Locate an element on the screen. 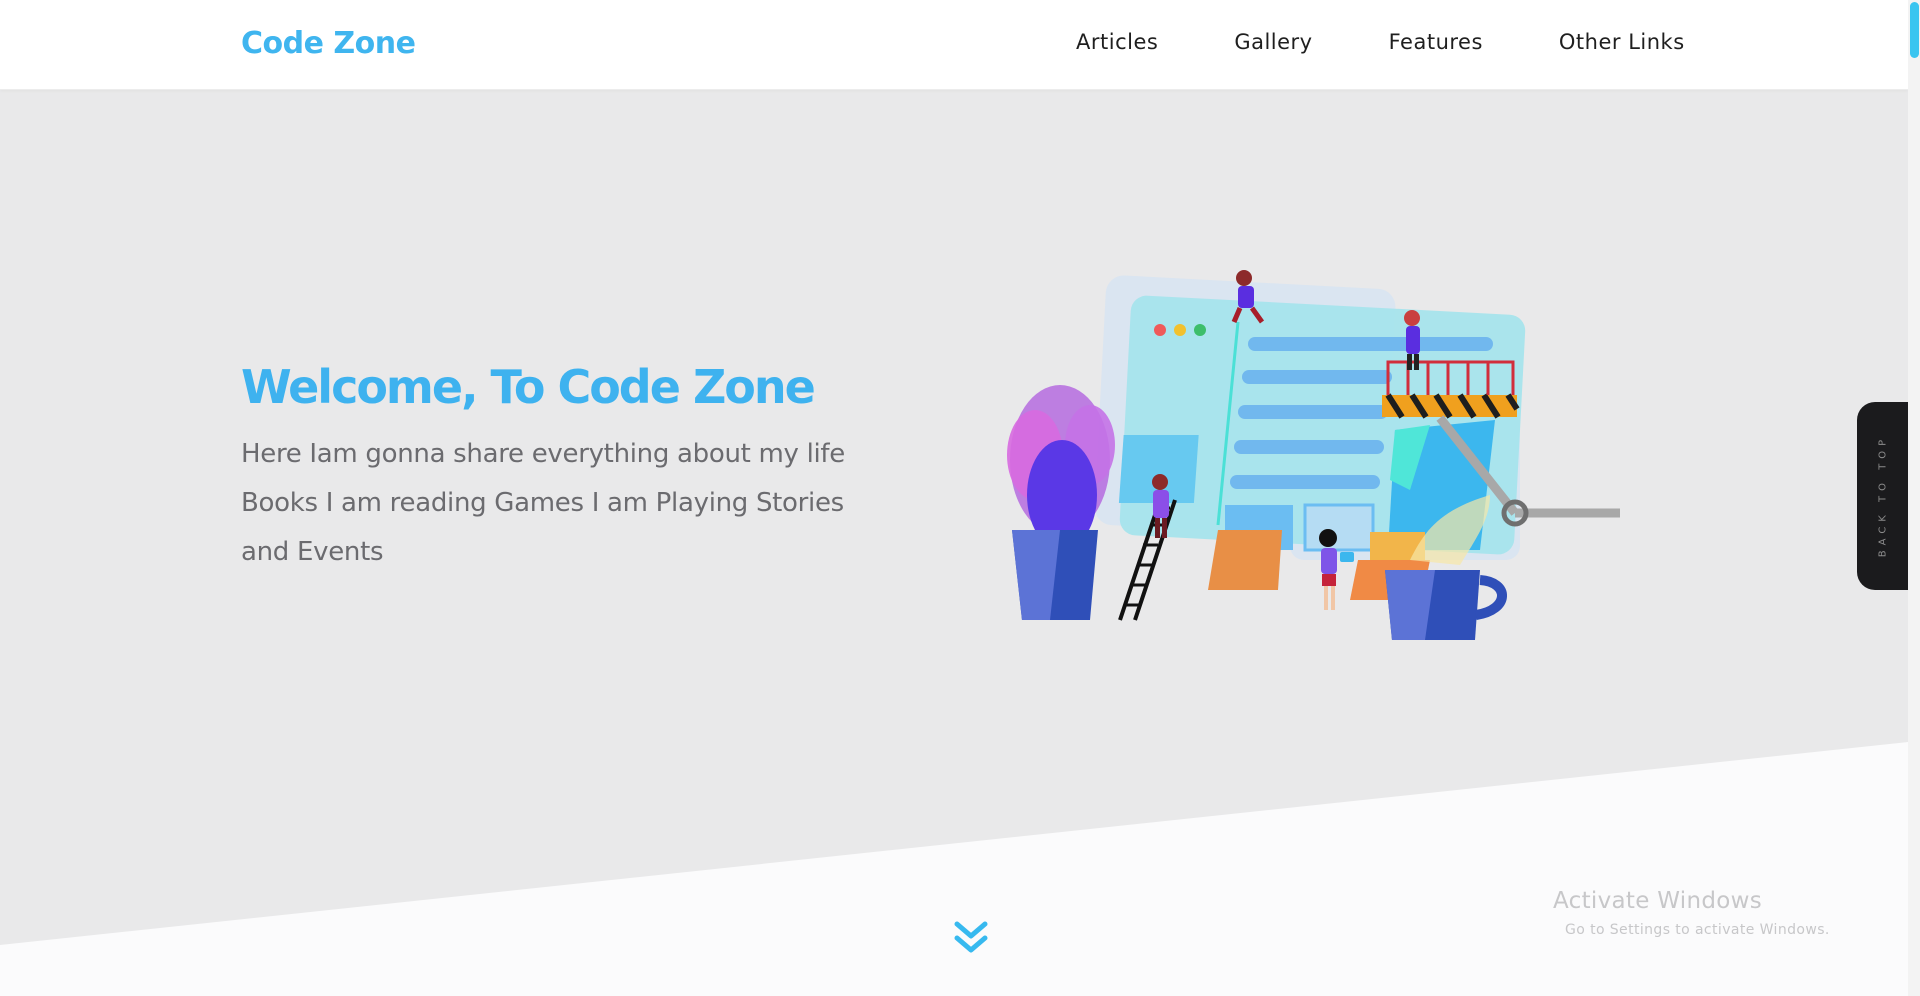 This screenshot has width=1920, height=996. double-chevron-down-icon is located at coordinates (971, 938).